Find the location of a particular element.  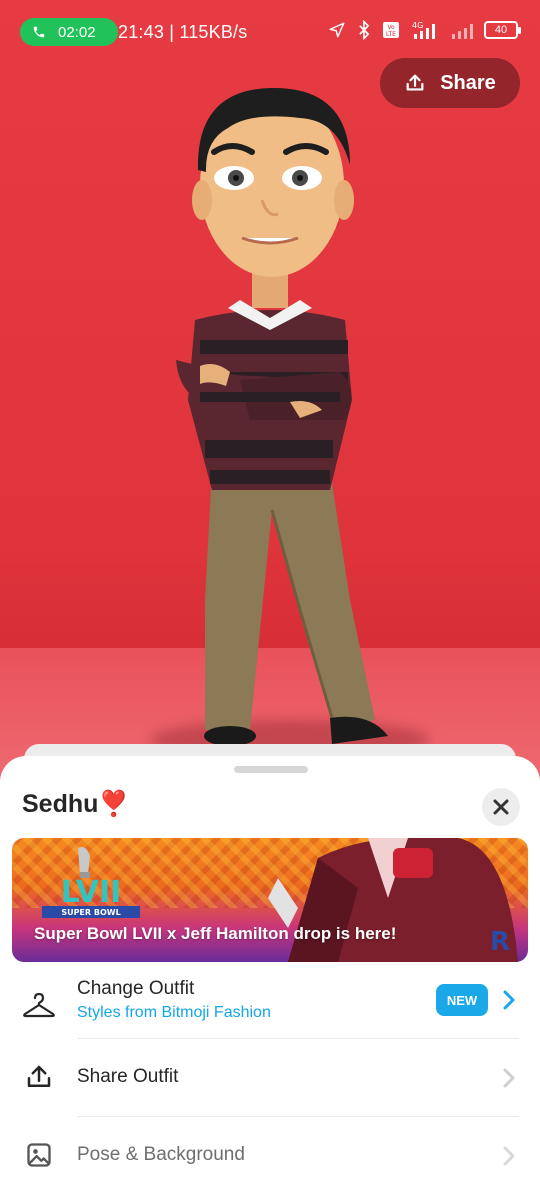

battery-icon: 40 is located at coordinates (502, 30).